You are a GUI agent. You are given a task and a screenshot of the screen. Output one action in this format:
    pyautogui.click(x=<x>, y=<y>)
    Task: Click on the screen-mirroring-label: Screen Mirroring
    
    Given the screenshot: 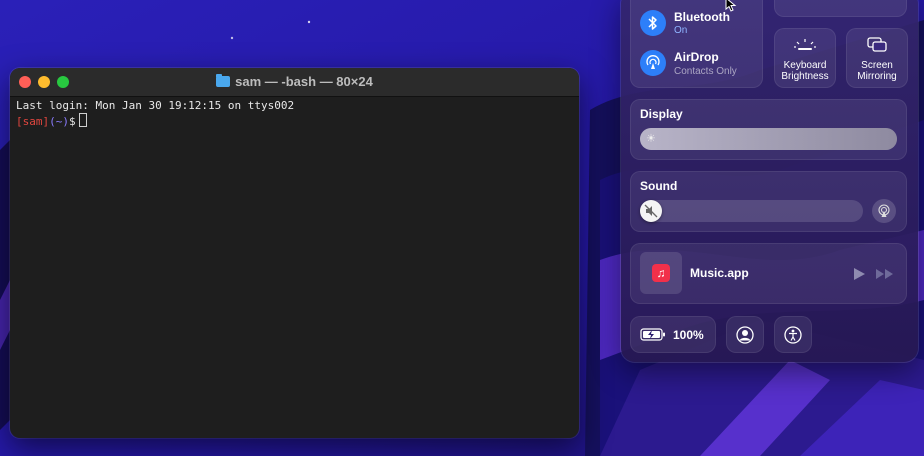 What is the action you would take?
    pyautogui.click(x=877, y=71)
    